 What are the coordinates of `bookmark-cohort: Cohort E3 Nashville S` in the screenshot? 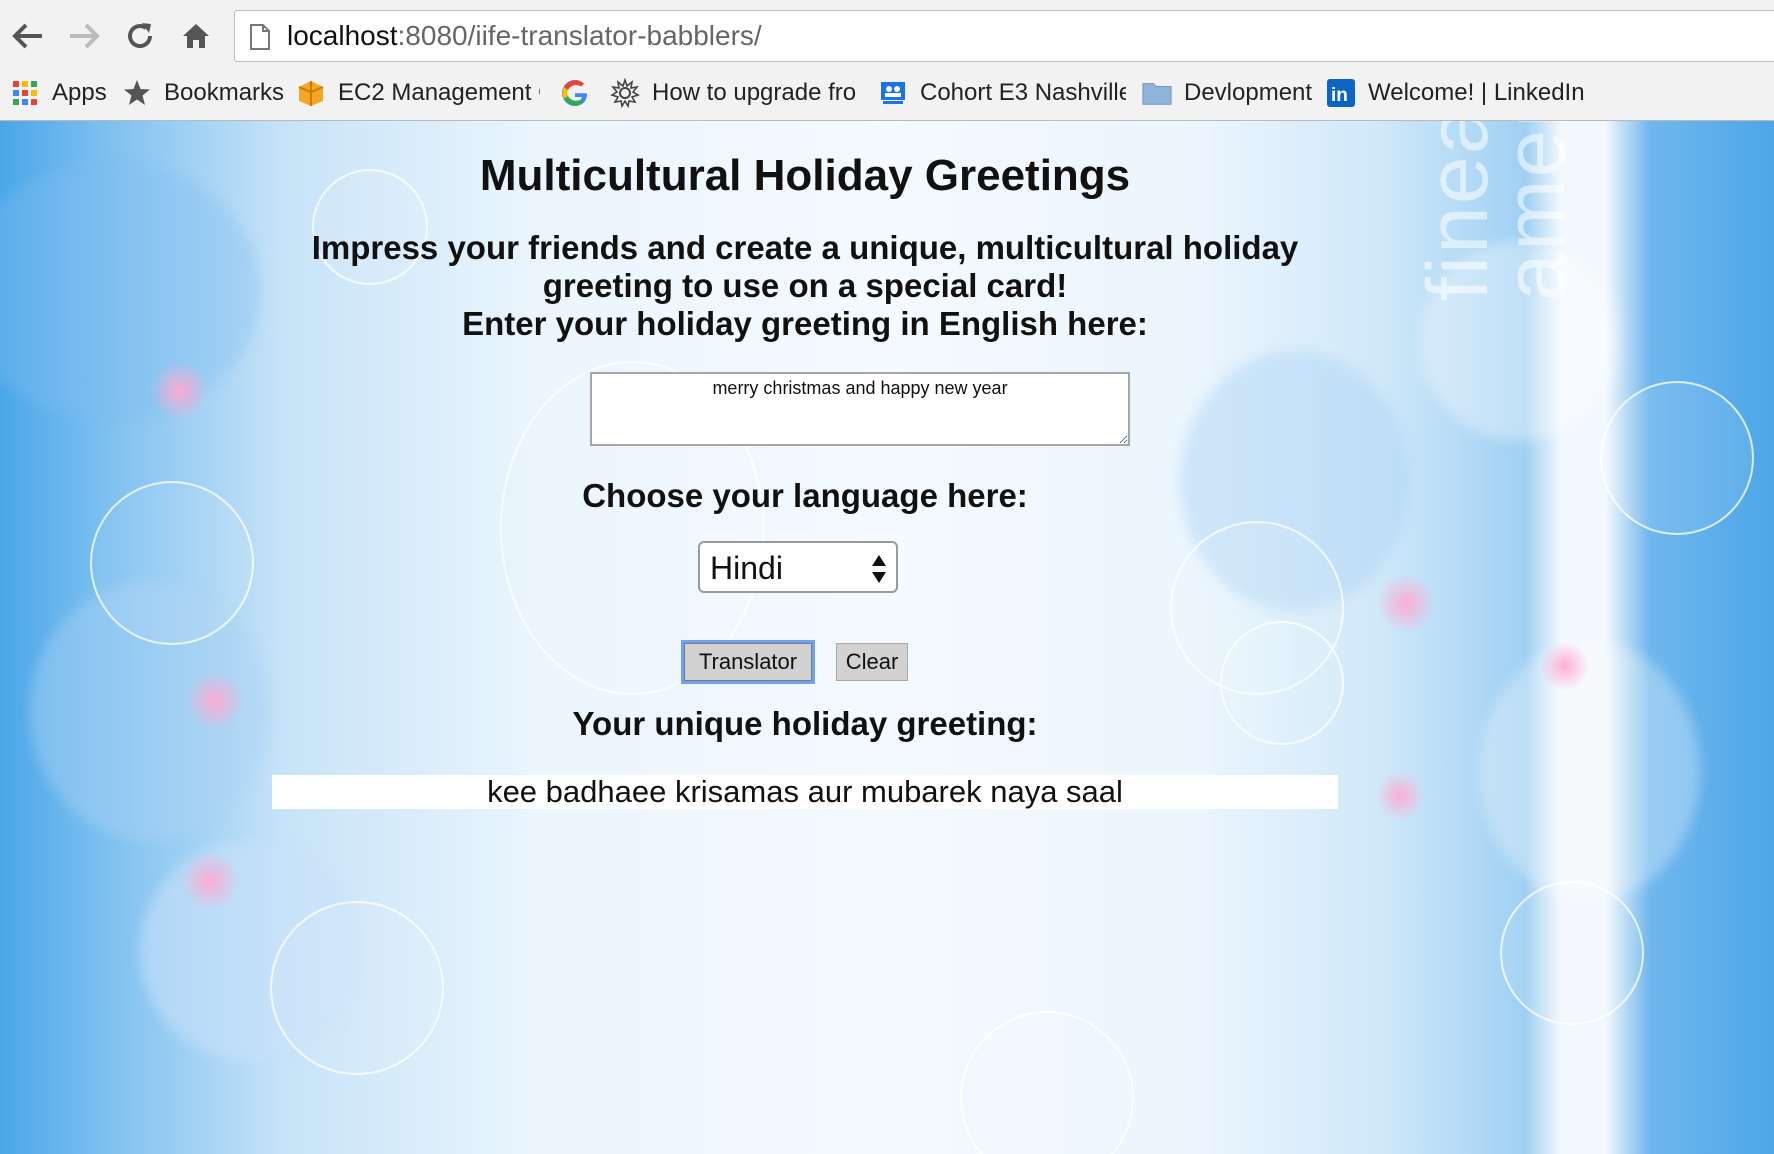 It's located at (1002, 93).